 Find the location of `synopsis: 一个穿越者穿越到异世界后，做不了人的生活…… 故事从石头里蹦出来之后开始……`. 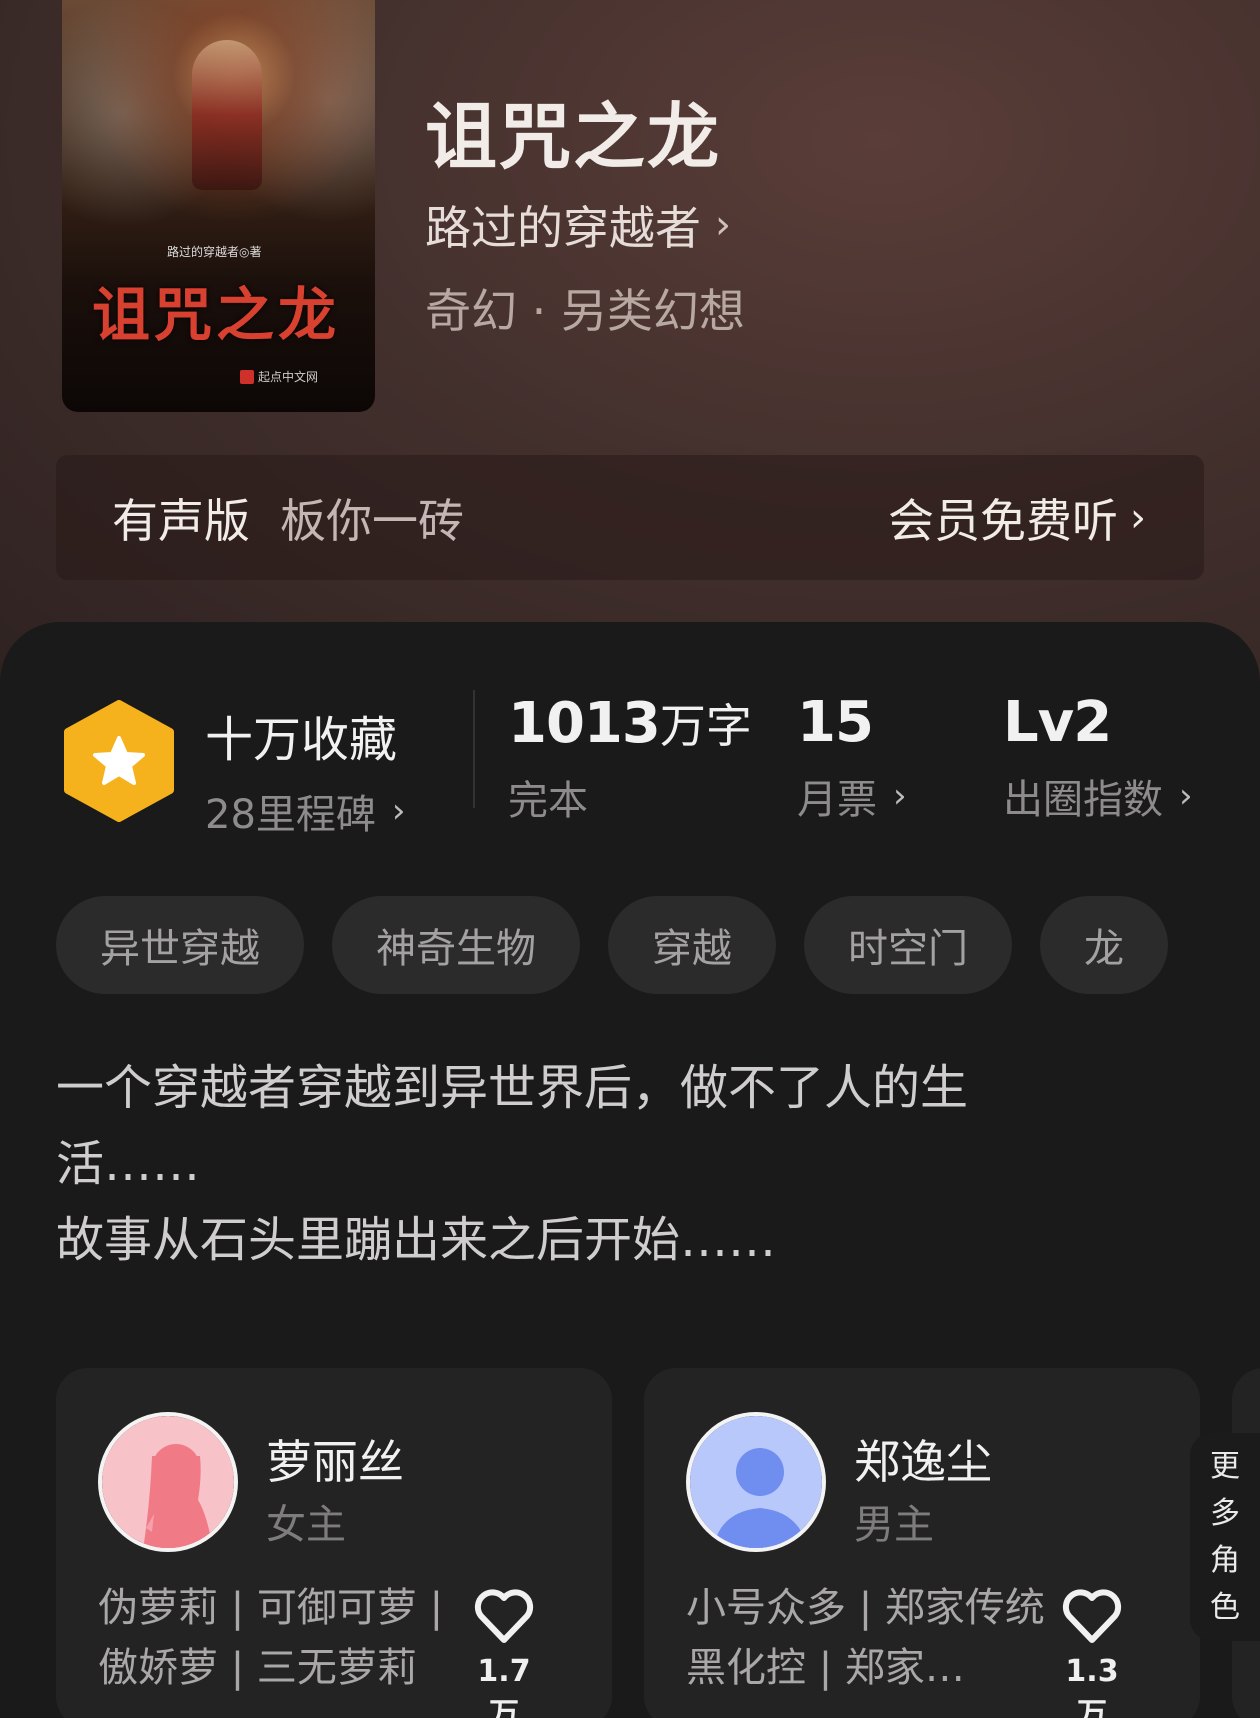

synopsis: 一个穿越者穿越到异世界后，做不了人的生活…… 故事从石头里蹦出来之后开始…… is located at coordinates (576, 1164).